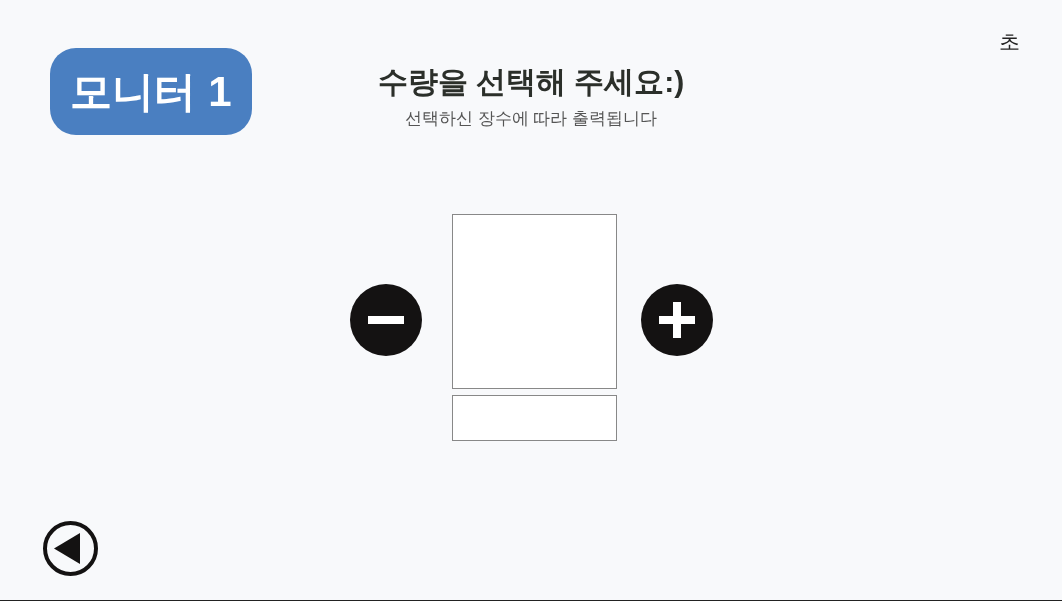 The image size is (1062, 601). Describe the element at coordinates (1009, 41) in the screenshot. I see `timer-label: 초` at that location.